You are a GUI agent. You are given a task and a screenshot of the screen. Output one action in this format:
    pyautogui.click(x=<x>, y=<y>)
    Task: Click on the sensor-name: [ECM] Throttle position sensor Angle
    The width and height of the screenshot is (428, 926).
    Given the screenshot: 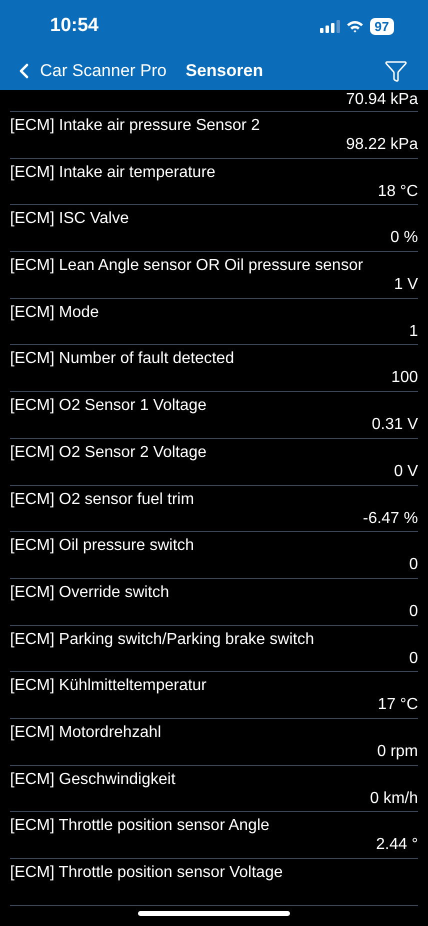 What is the action you would take?
    pyautogui.click(x=140, y=826)
    